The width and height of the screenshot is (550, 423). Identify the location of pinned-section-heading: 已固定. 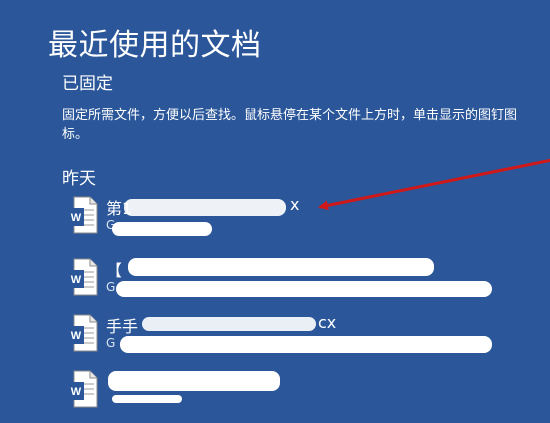
(87, 84).